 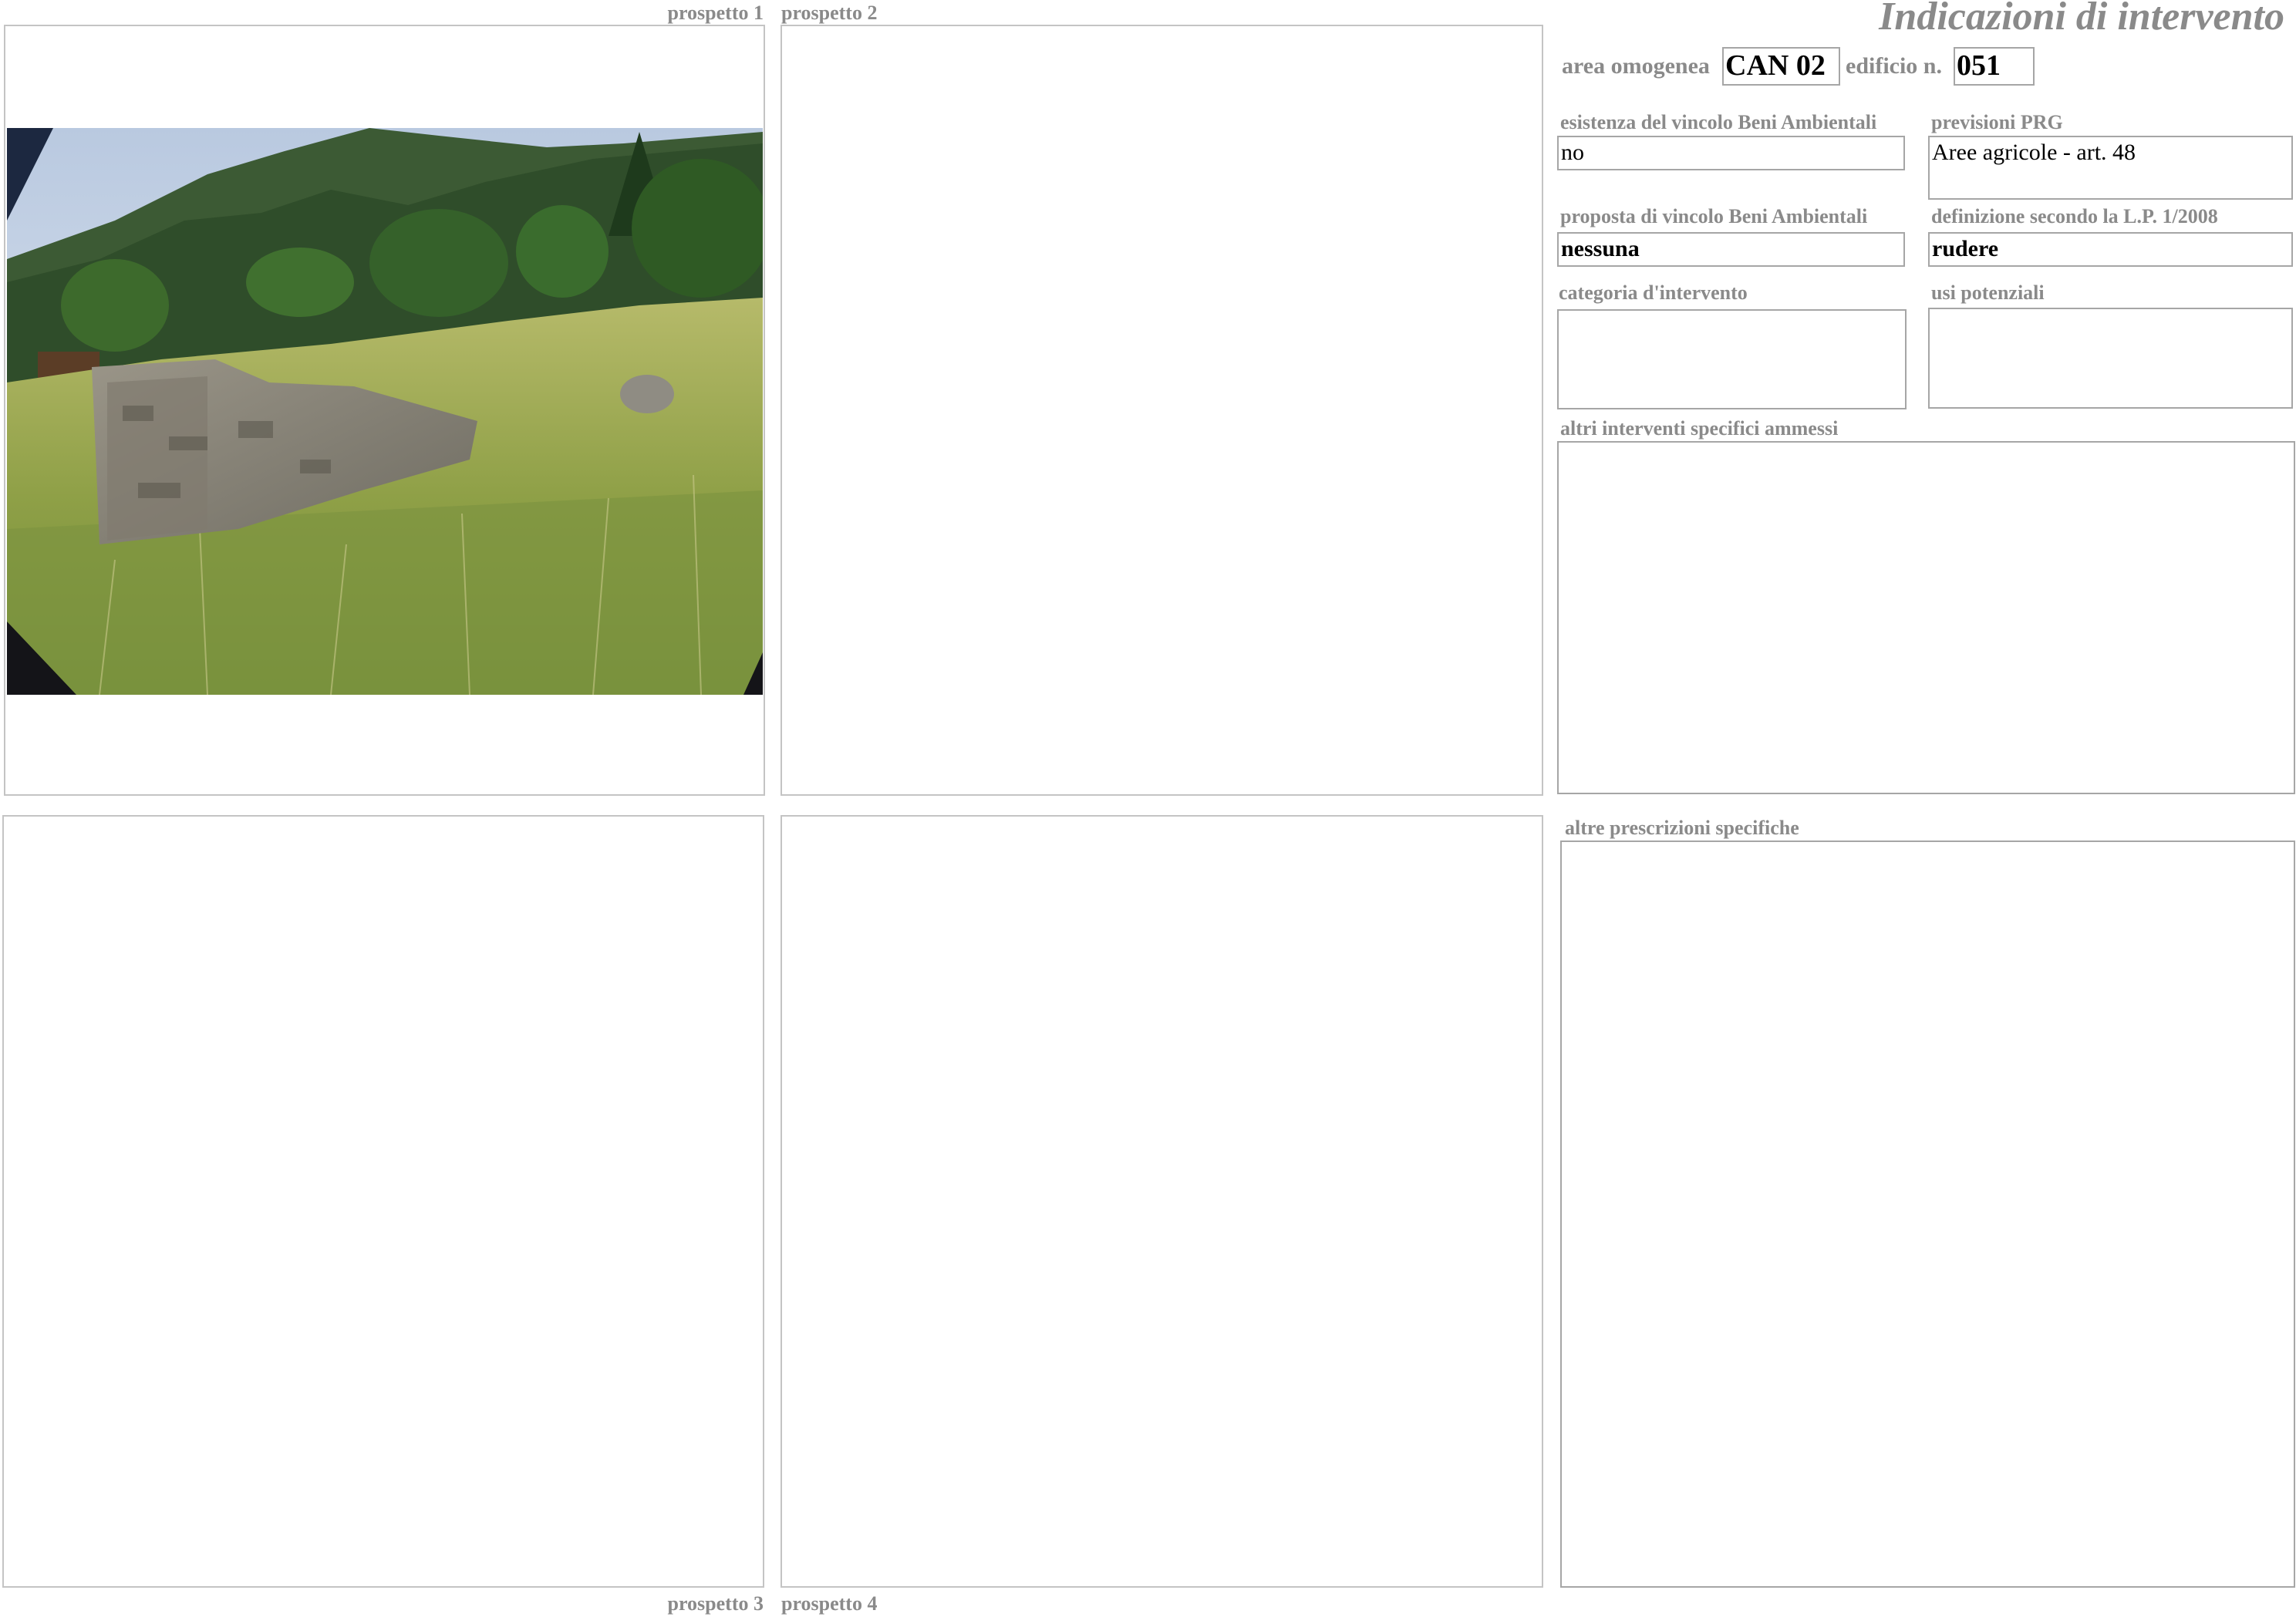 I want to click on vincolo-esistenza-label: esistenza del vincolo Beni Ambientali, so click(x=1718, y=122).